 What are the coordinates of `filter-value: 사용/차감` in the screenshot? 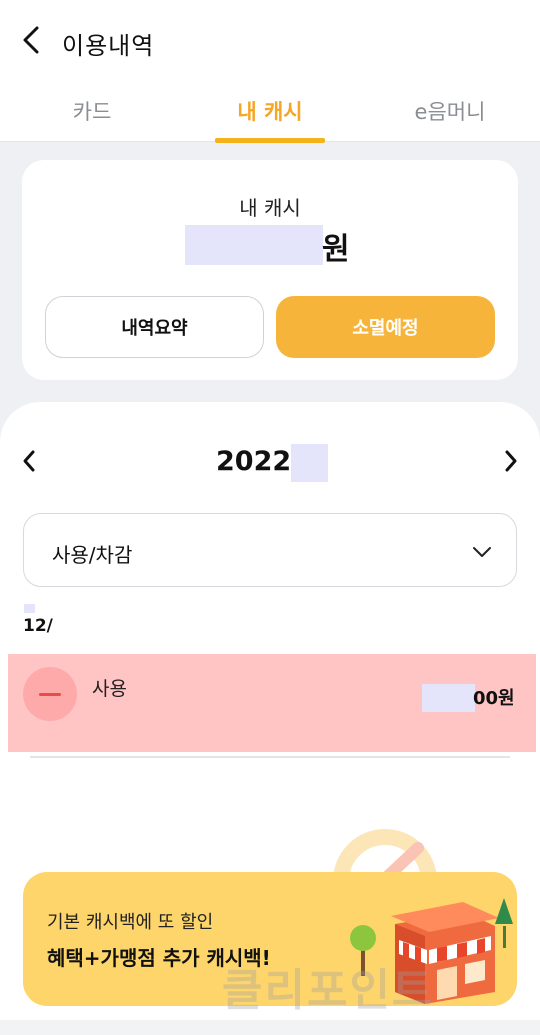 It's located at (92, 555).